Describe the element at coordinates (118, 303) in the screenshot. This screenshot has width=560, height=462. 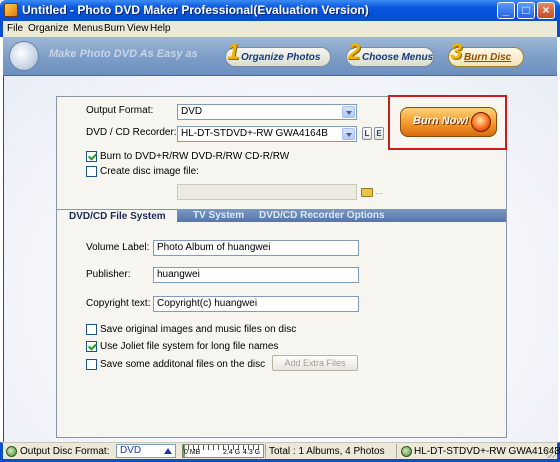
I see `copyright-label: Copyright text:` at that location.